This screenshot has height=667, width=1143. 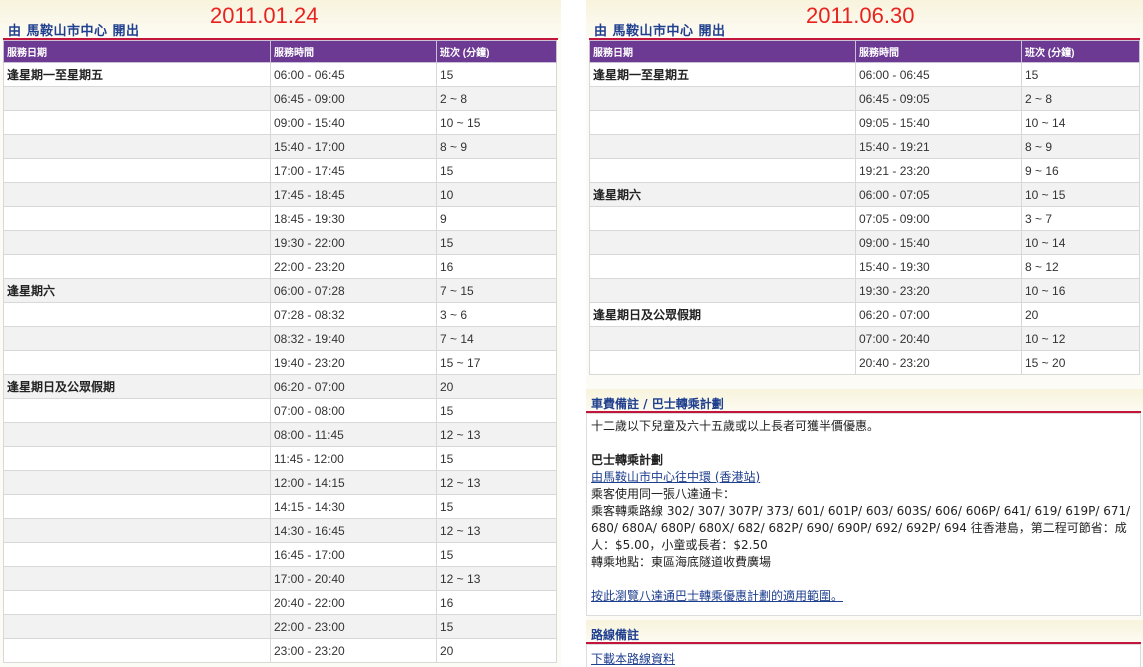 What do you see at coordinates (353, 602) in the screenshot?
I see `service-time-cell: 20:40 - 22:00` at bounding box center [353, 602].